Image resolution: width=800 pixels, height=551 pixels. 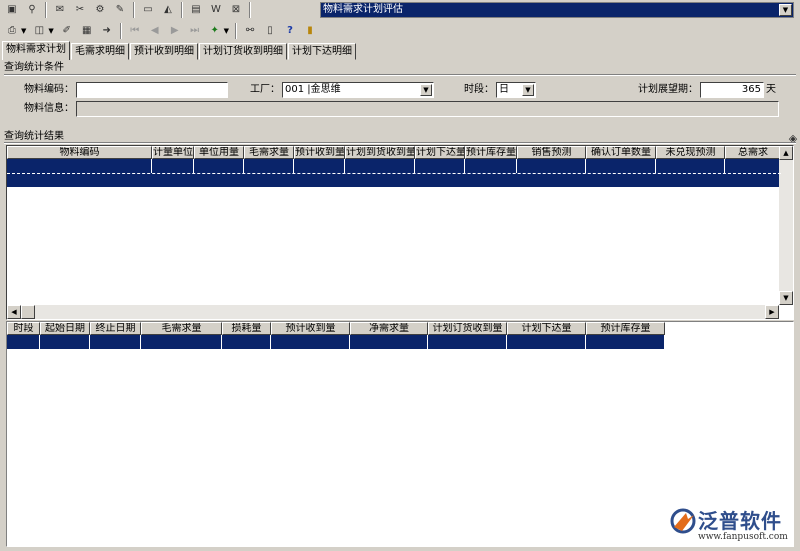 What do you see at coordinates (60, 10) in the screenshot?
I see `mail-icon: ✉` at bounding box center [60, 10].